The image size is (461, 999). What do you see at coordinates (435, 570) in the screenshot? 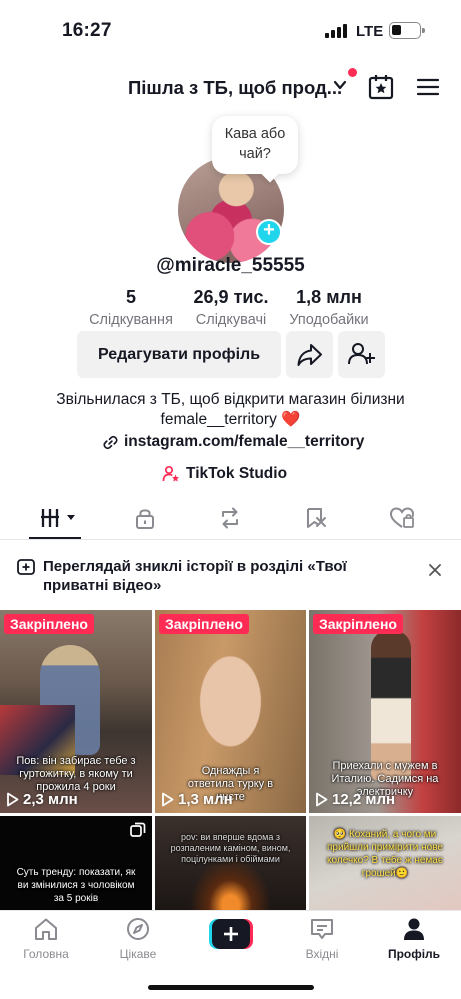
I see `close-icon` at bounding box center [435, 570].